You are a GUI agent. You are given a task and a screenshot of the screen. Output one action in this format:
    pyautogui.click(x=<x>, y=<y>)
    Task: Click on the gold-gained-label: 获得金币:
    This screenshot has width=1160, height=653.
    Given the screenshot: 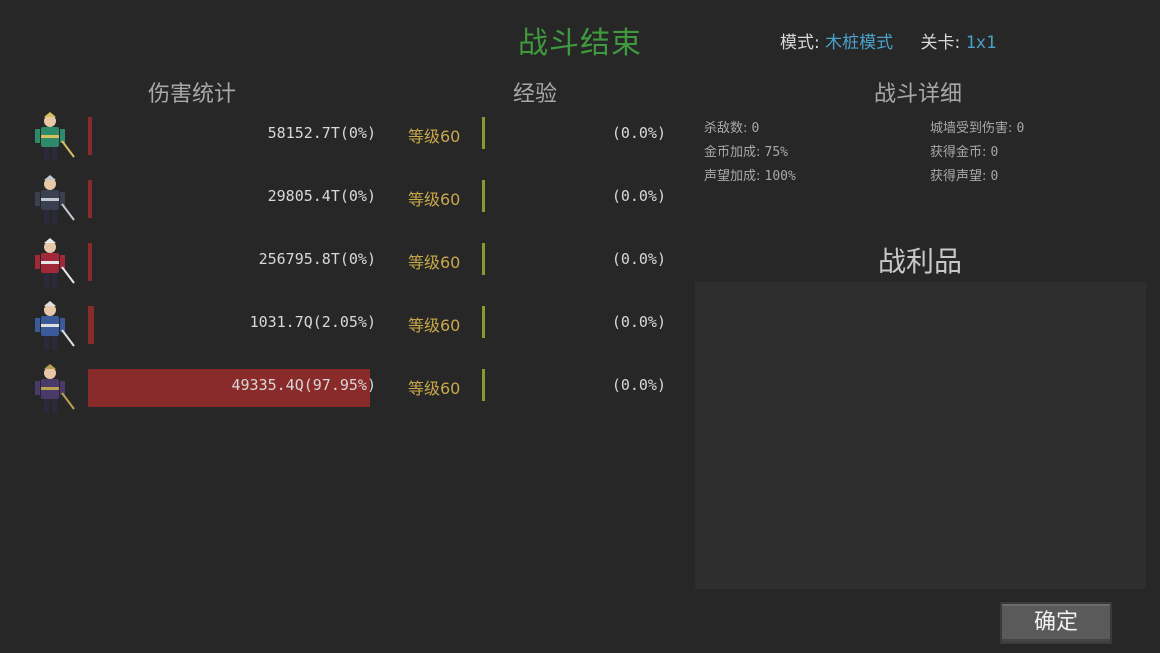 What is the action you would take?
    pyautogui.click(x=958, y=152)
    